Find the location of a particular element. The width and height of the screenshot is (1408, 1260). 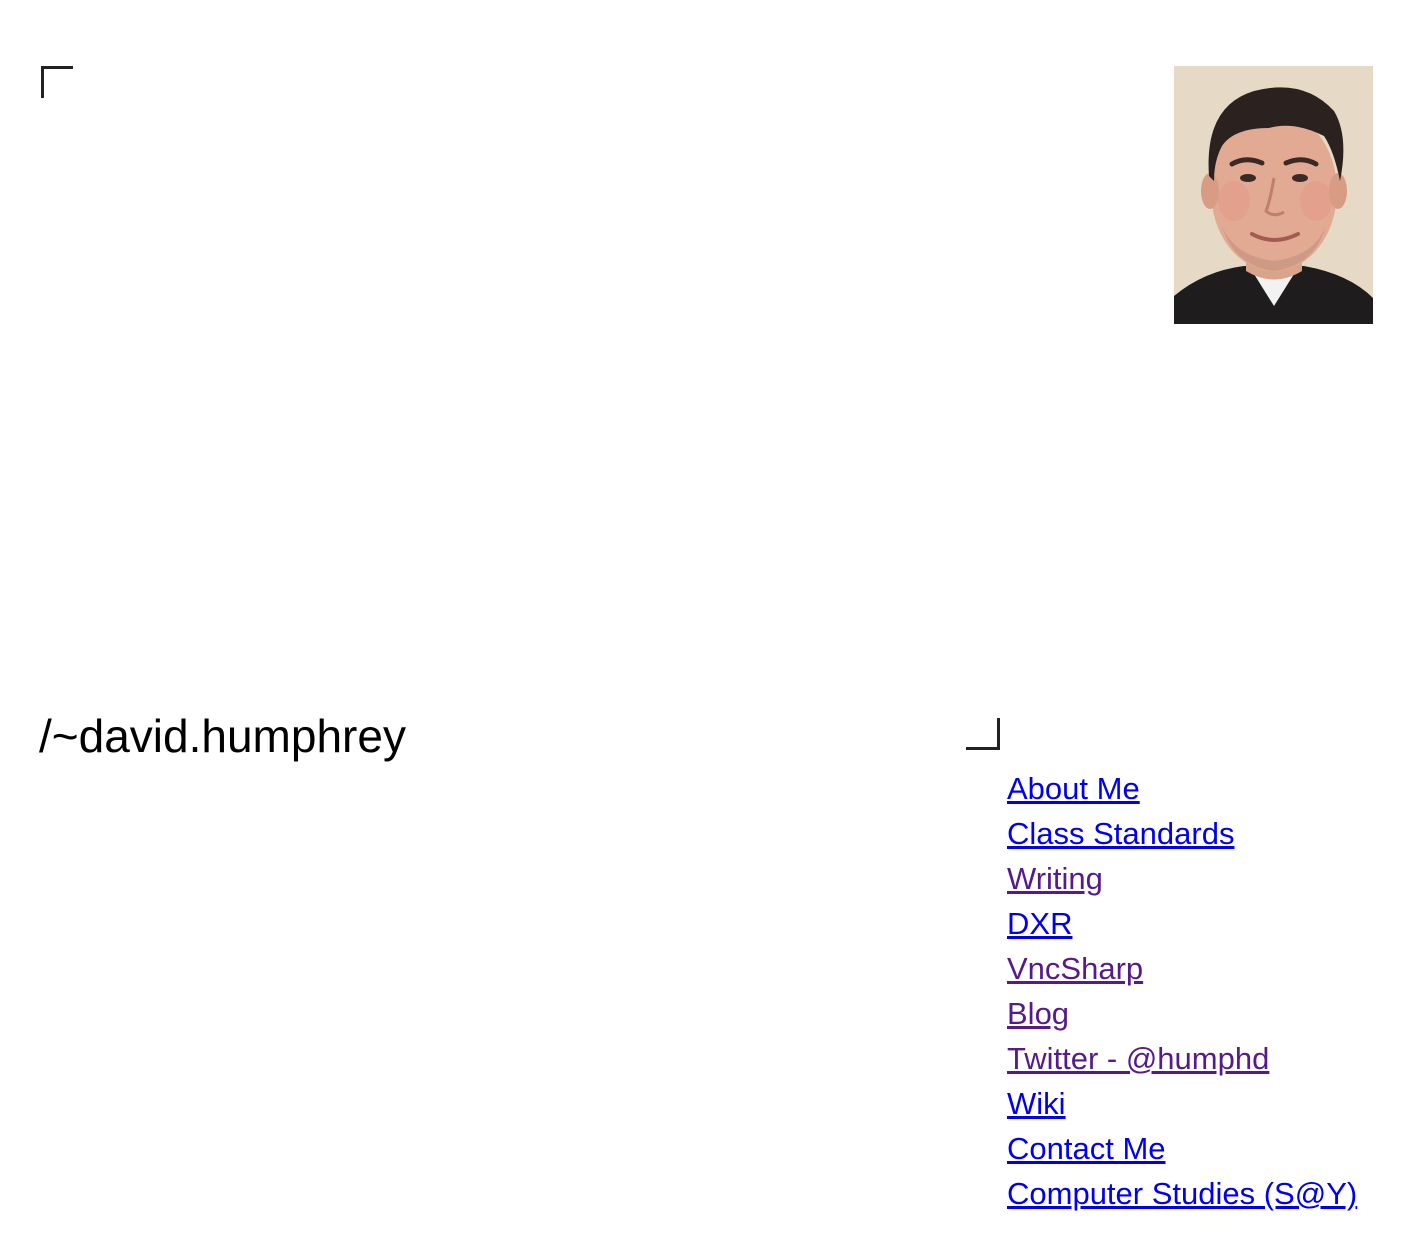

nav-link-computer-studies: Computer Studies (S@Y) is located at coordinates (1182, 1193).